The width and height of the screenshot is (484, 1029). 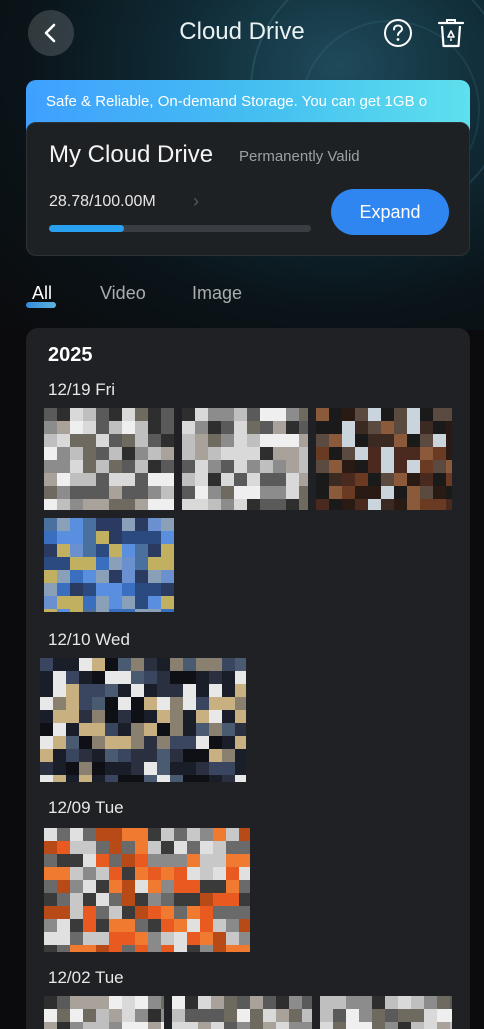 I want to click on tab-all: All, so click(x=41, y=295).